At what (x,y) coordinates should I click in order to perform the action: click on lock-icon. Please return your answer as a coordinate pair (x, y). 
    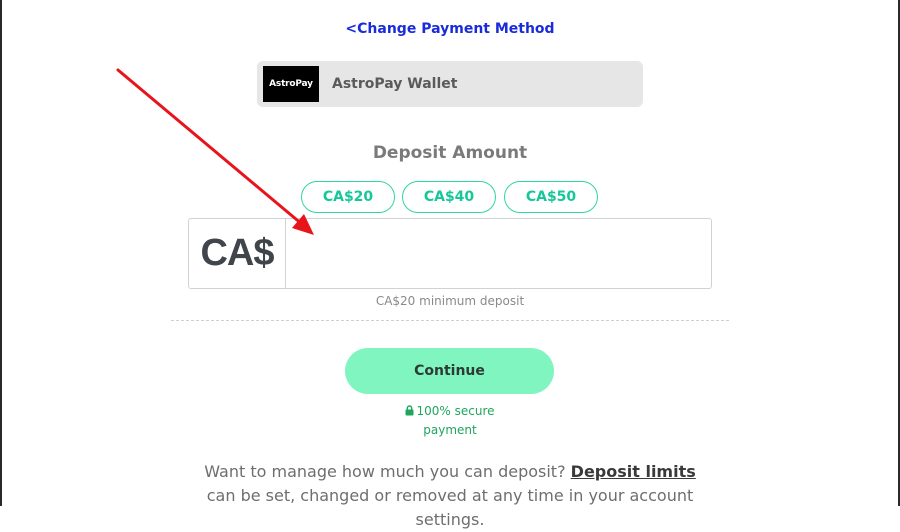
    Looking at the image, I should click on (409, 412).